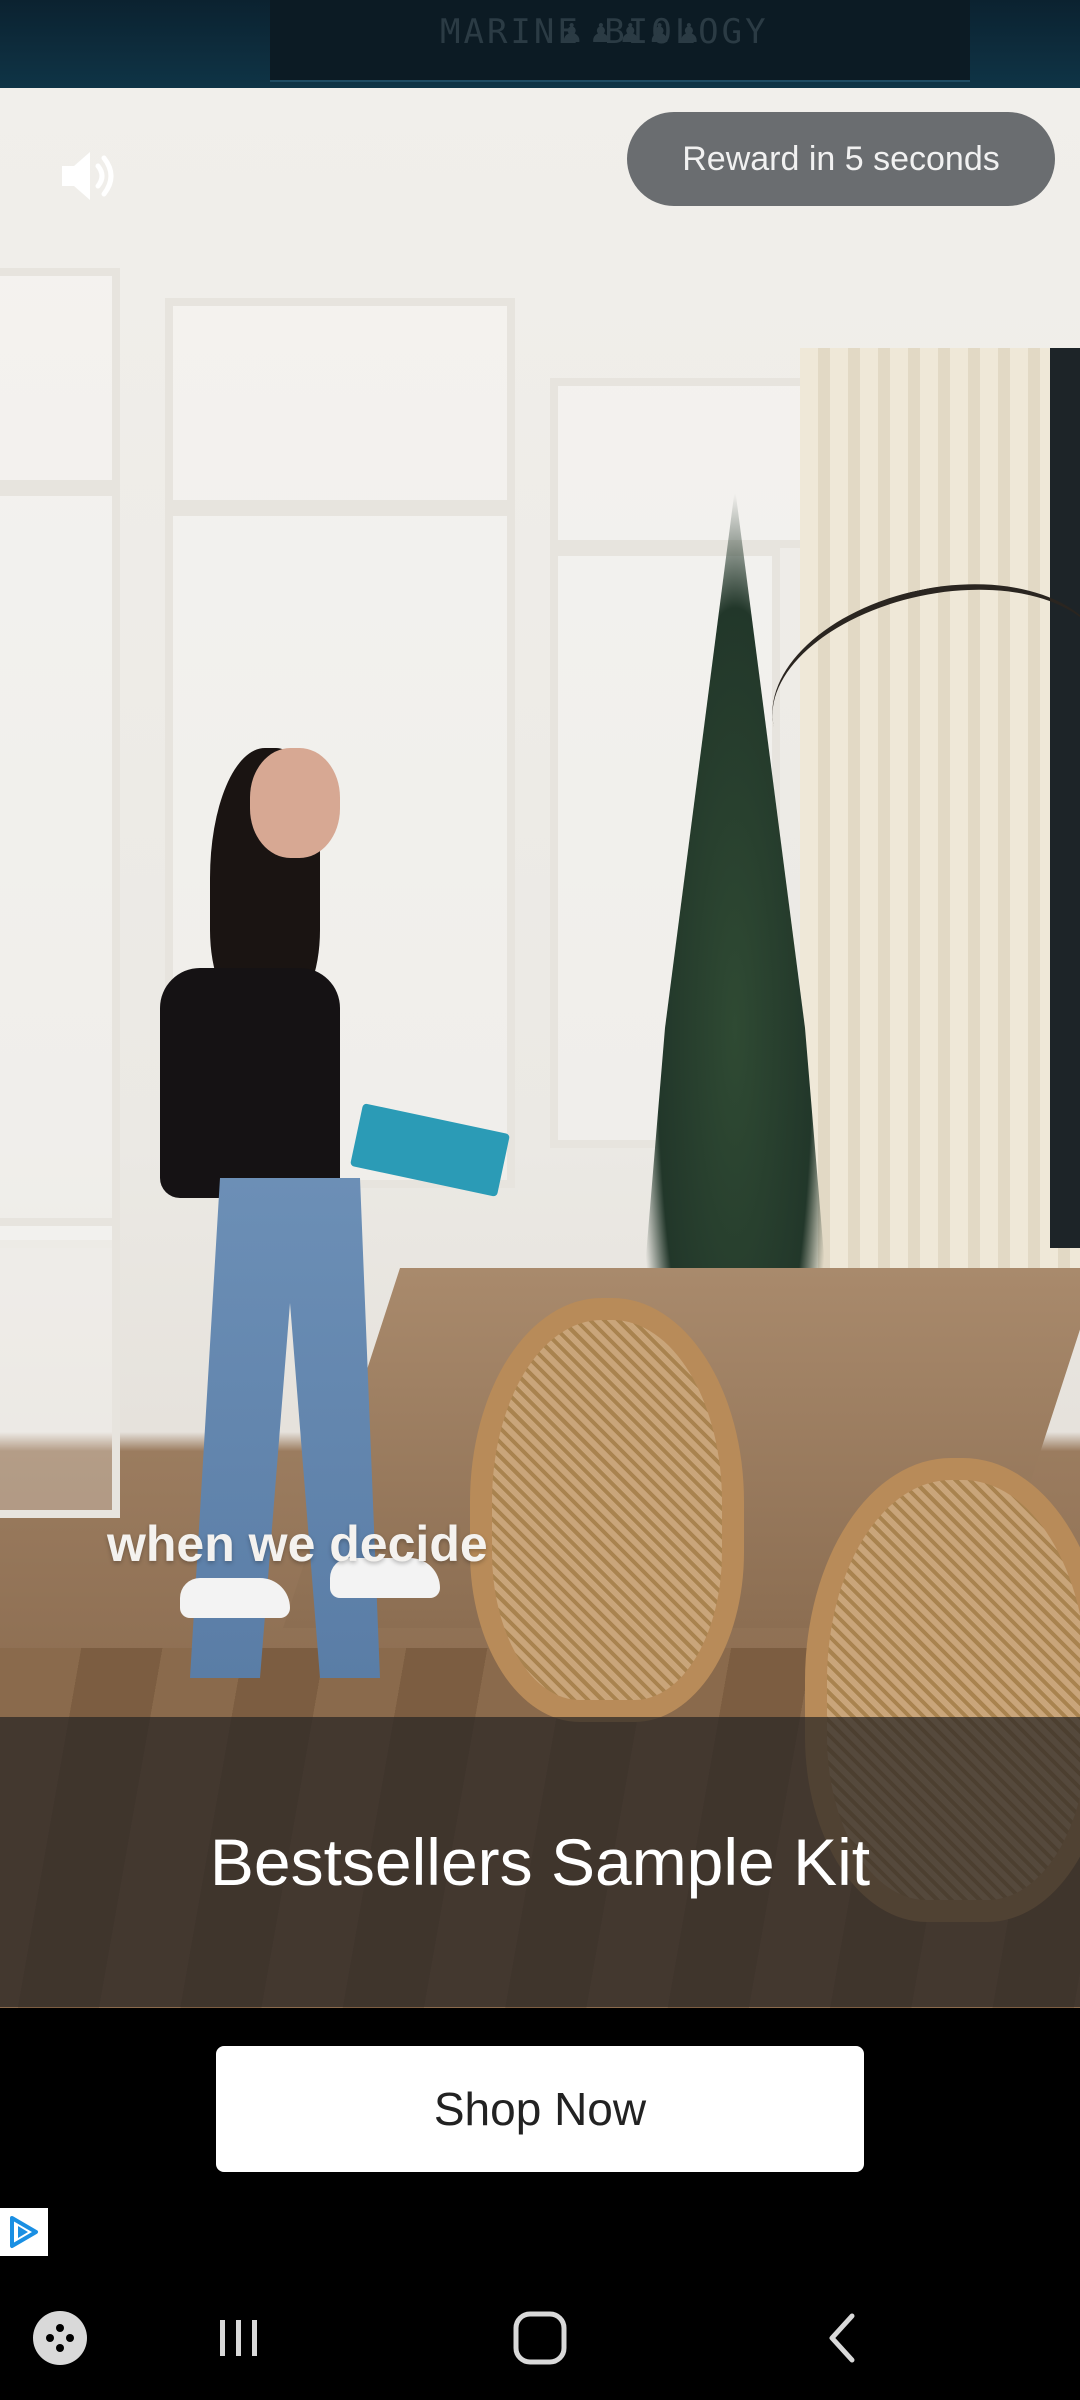 The width and height of the screenshot is (1080, 2400). What do you see at coordinates (250, 1083) in the screenshot?
I see `person-torso` at bounding box center [250, 1083].